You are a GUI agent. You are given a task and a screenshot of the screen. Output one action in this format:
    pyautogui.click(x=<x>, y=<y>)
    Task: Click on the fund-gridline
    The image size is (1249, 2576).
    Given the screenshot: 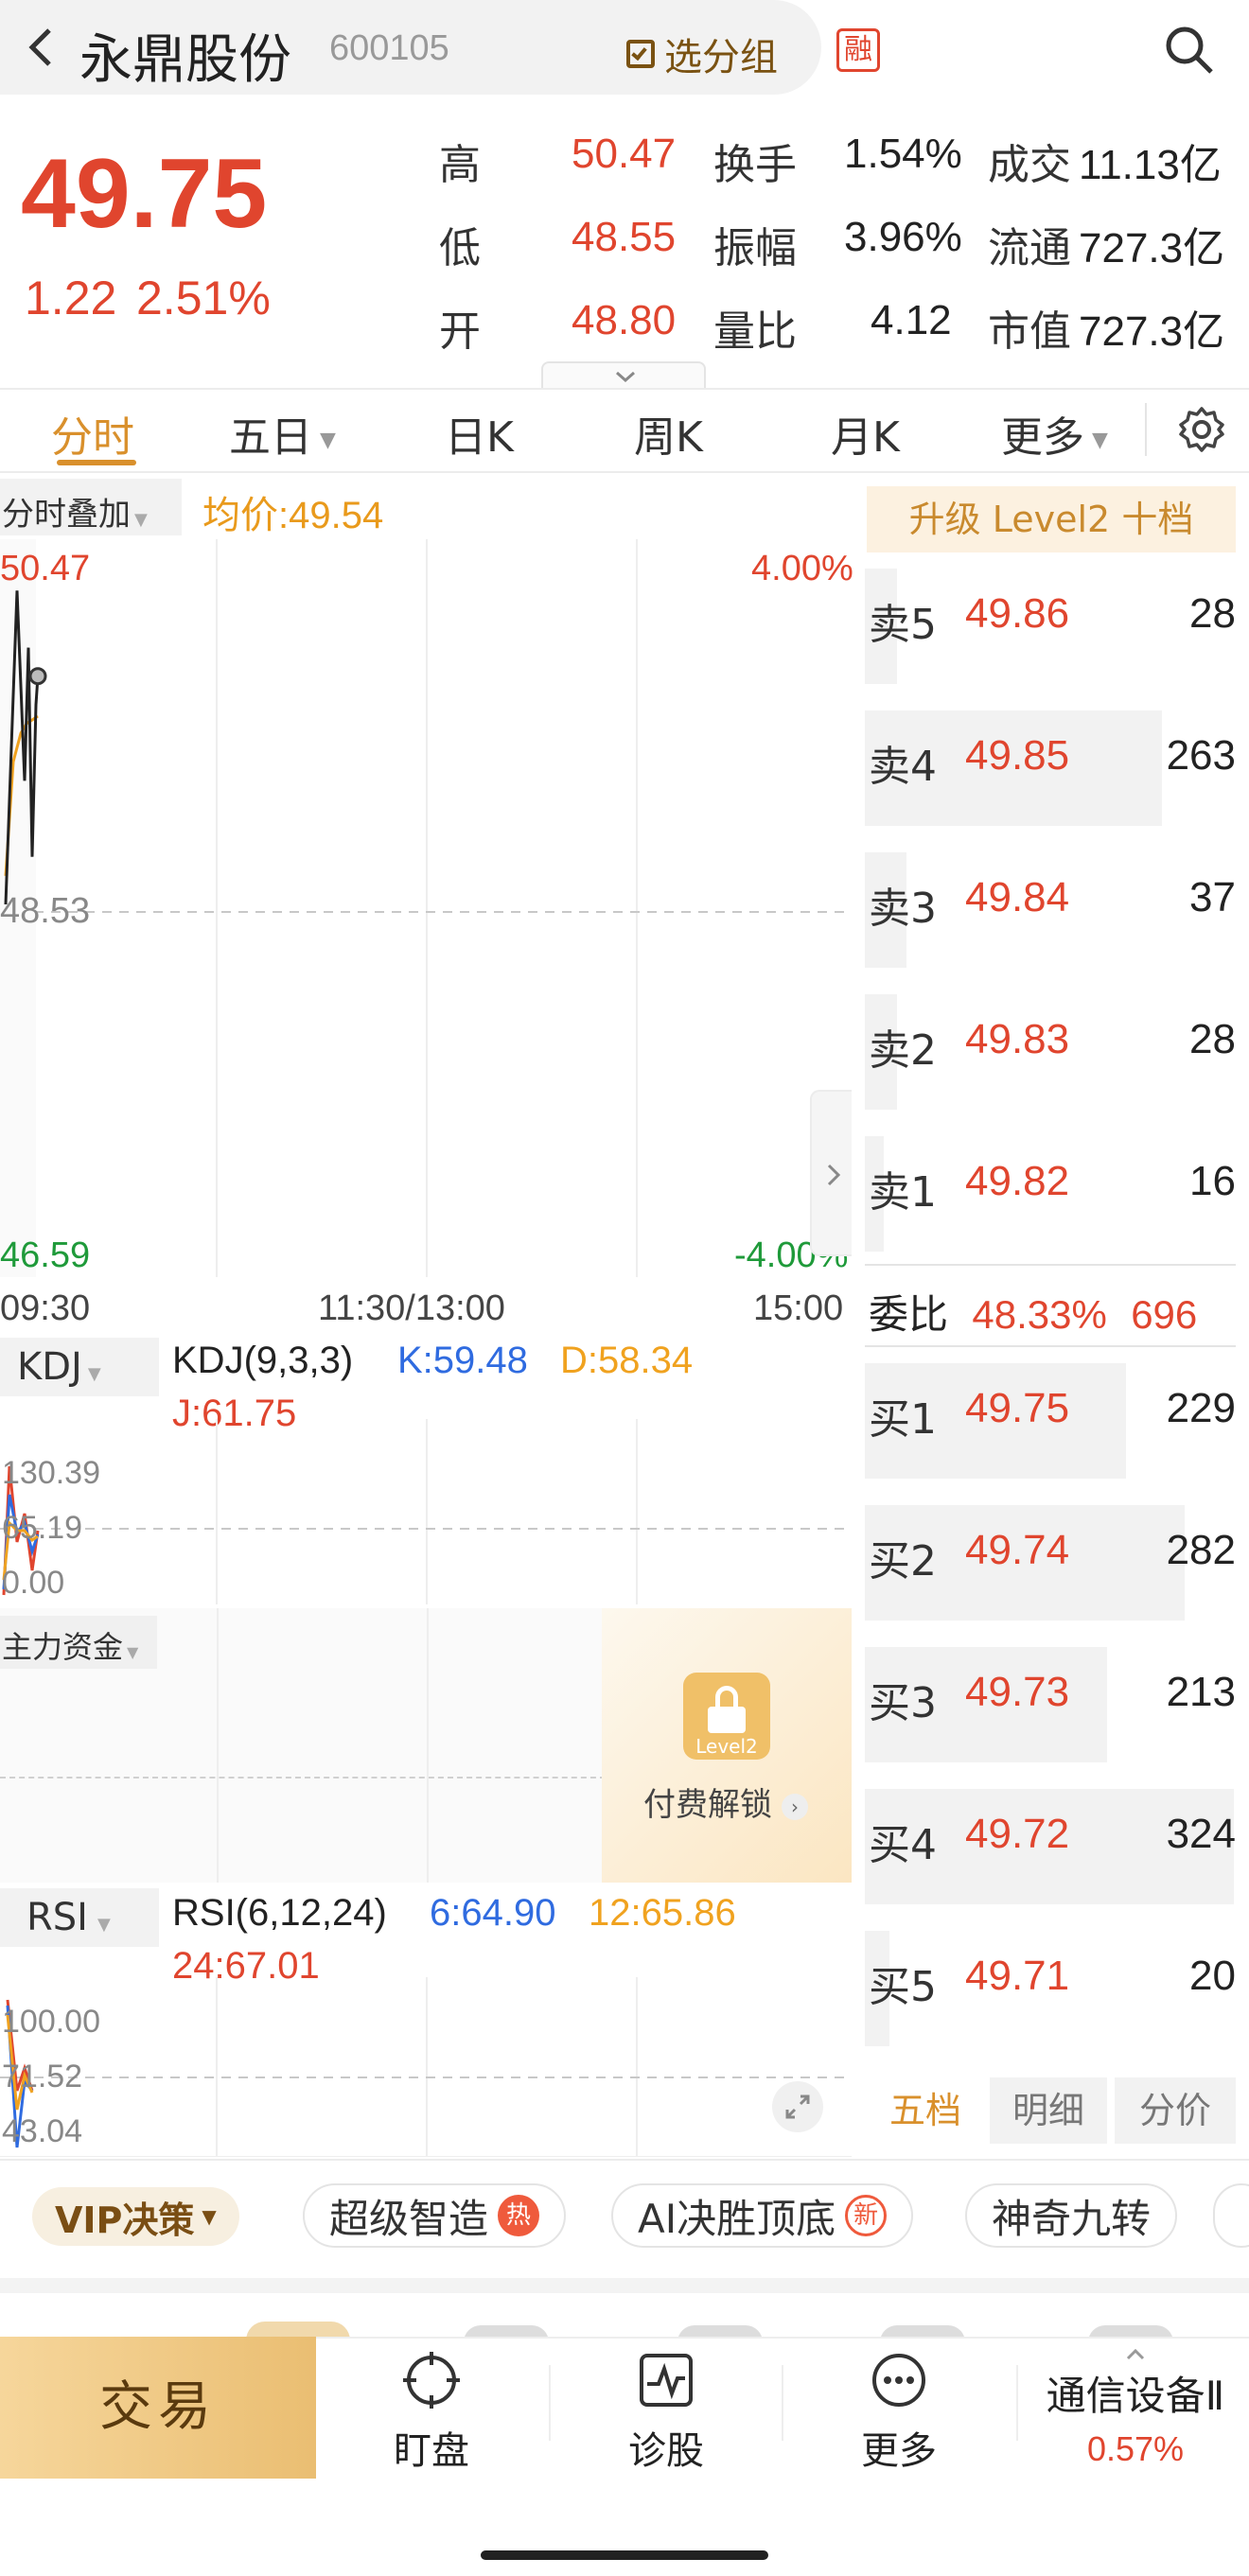 What is the action you would take?
    pyautogui.click(x=303, y=1778)
    